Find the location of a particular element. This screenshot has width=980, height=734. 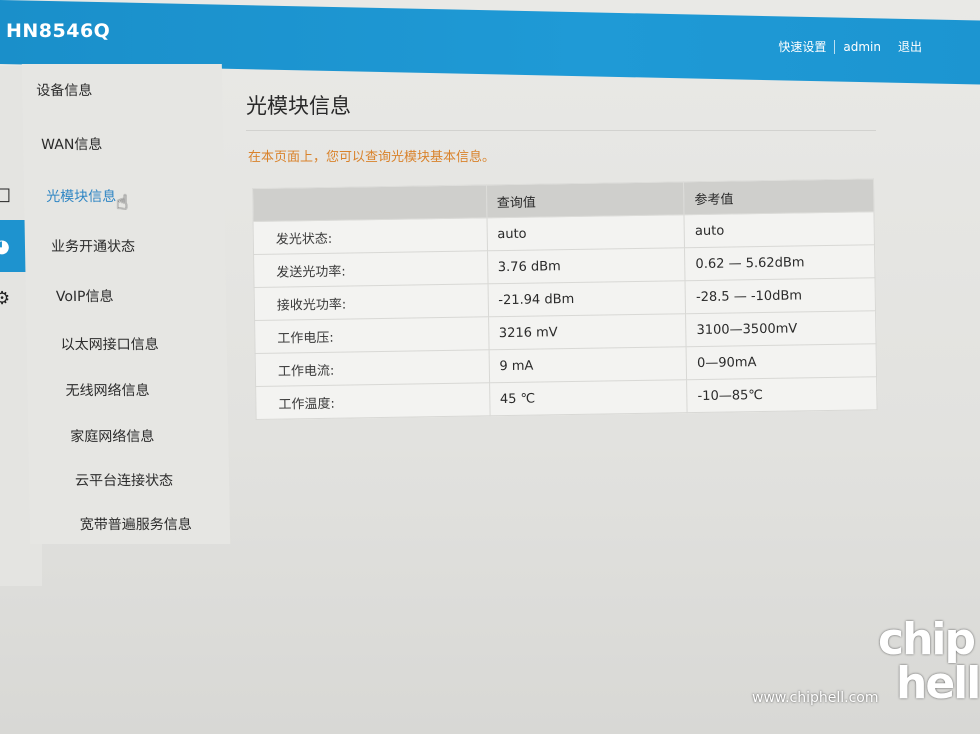

header-cell-reference: 参考值 is located at coordinates (778, 196).